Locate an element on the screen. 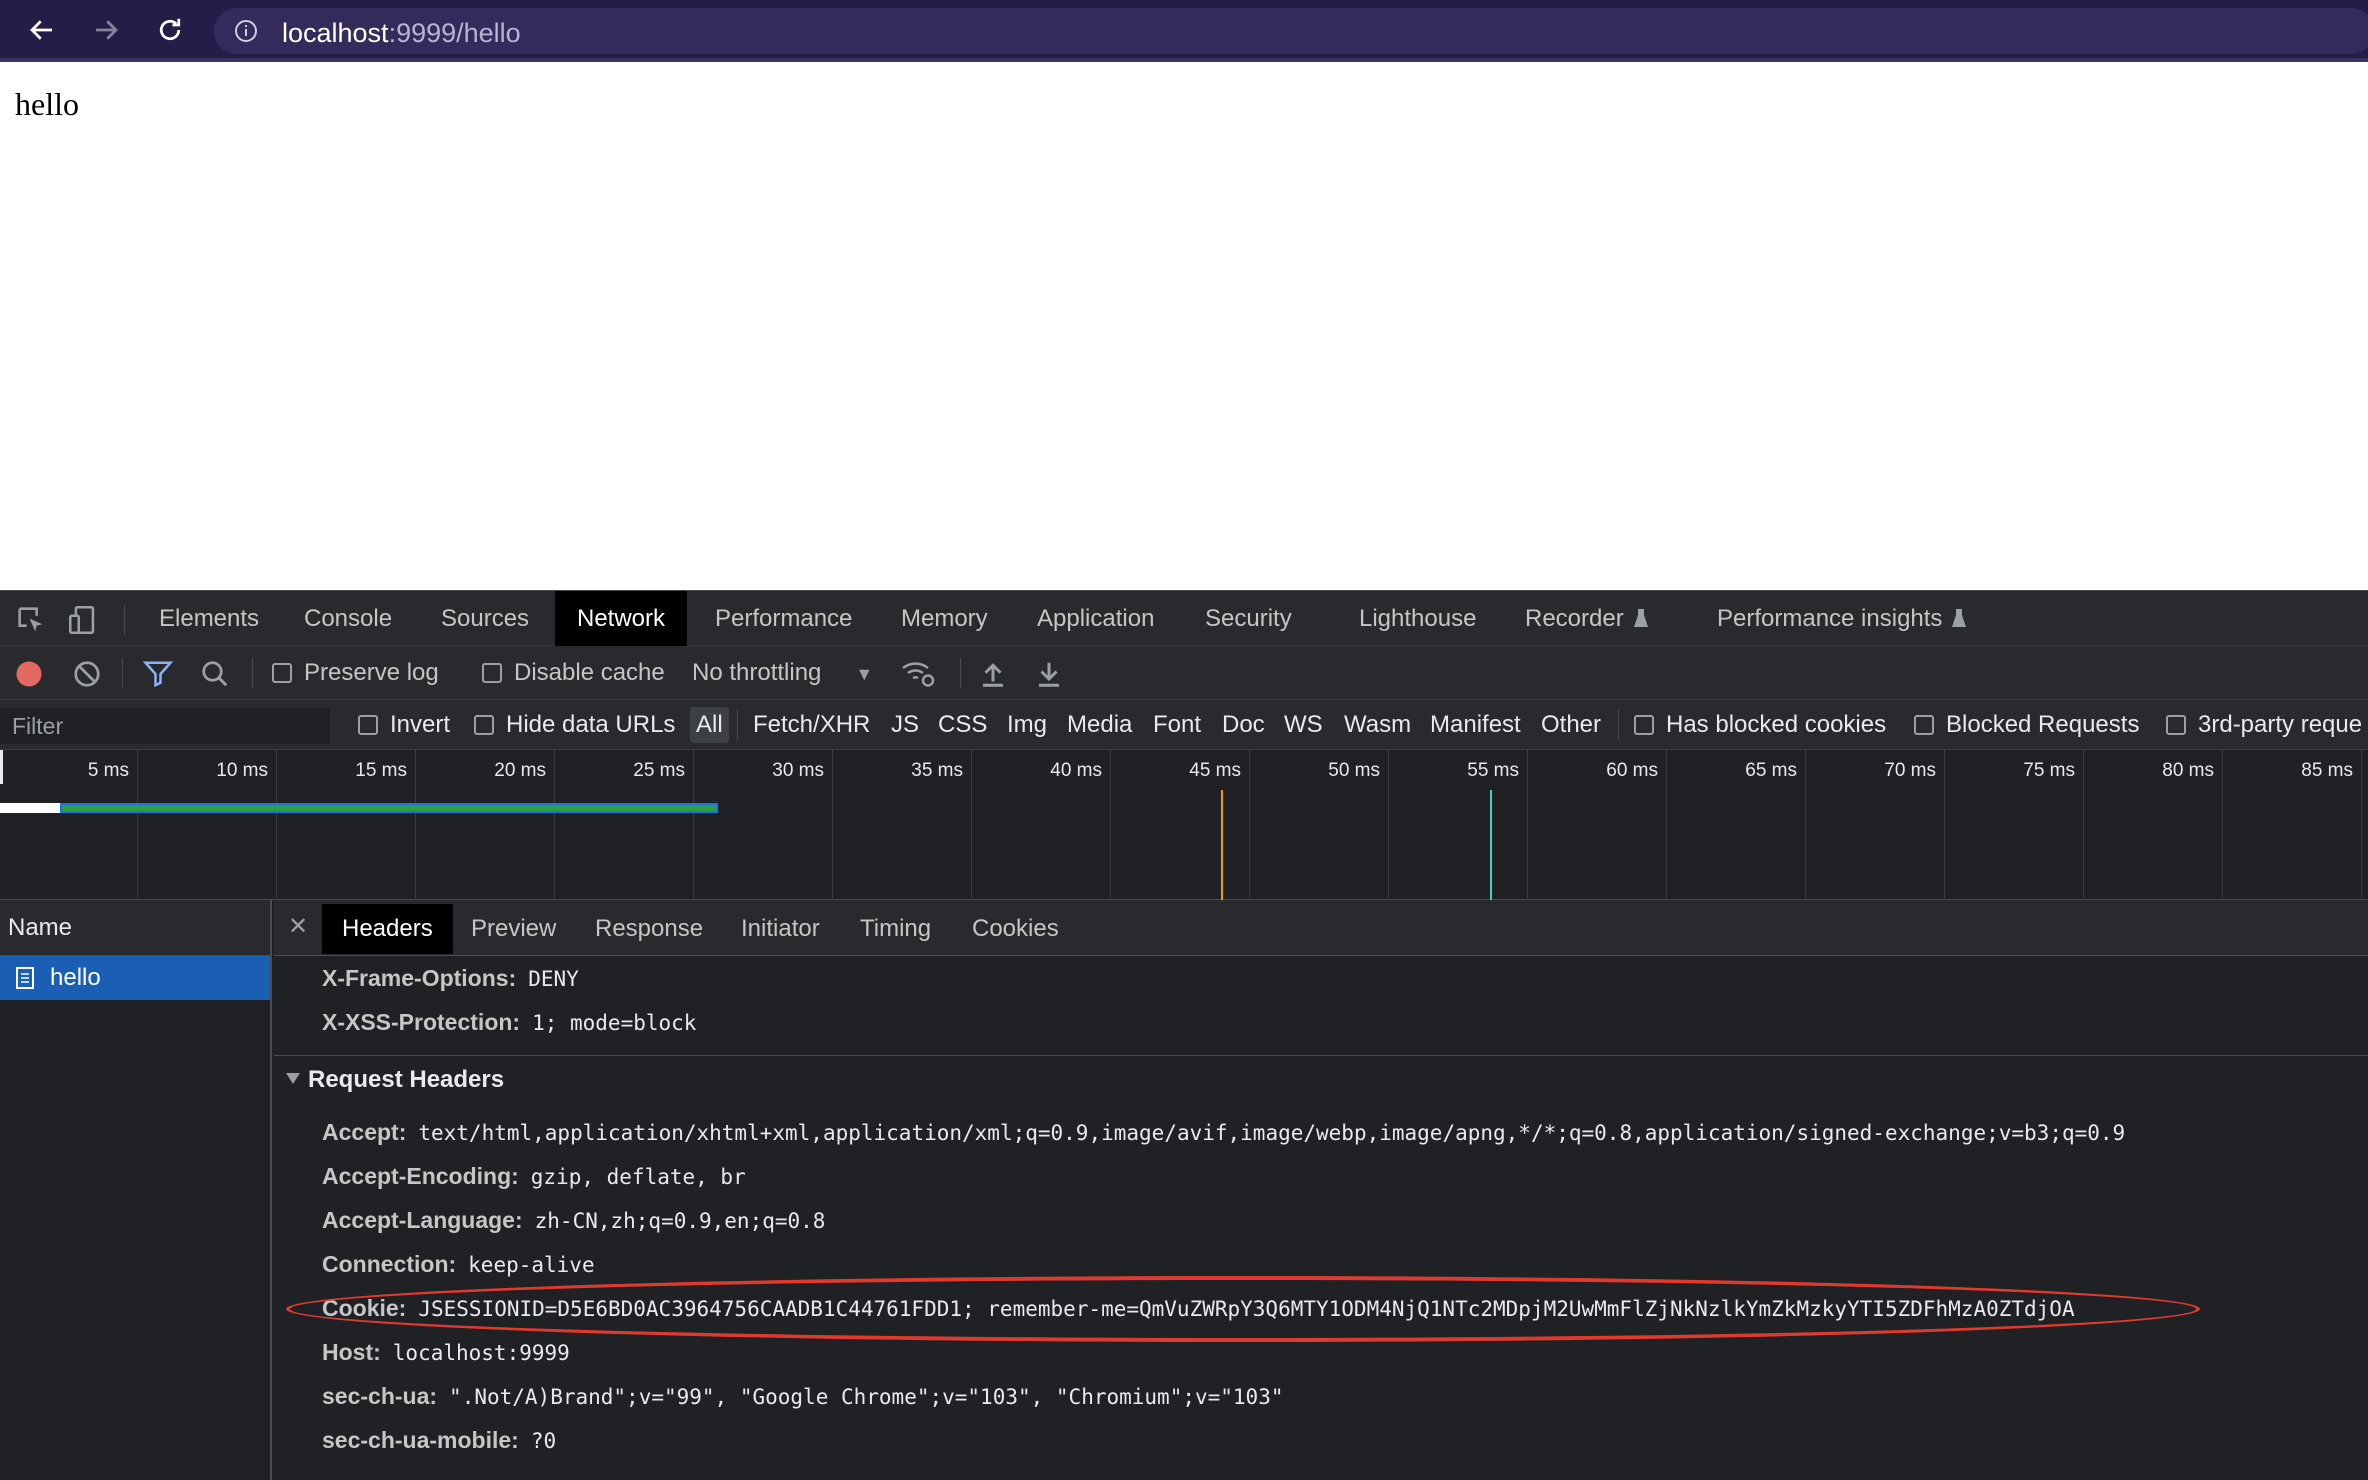 The image size is (2368, 1480). timeline-tick-label: 50 ms is located at coordinates (1354, 770).